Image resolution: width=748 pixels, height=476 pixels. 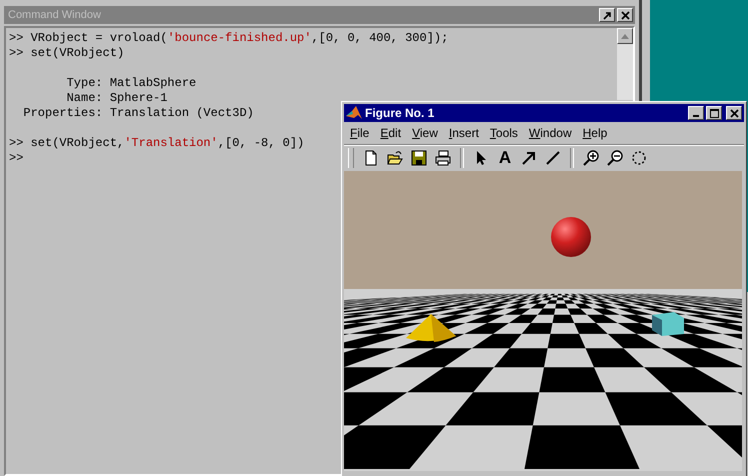 What do you see at coordinates (117, 98) in the screenshot?
I see `code-line: Name: Sphere-1` at bounding box center [117, 98].